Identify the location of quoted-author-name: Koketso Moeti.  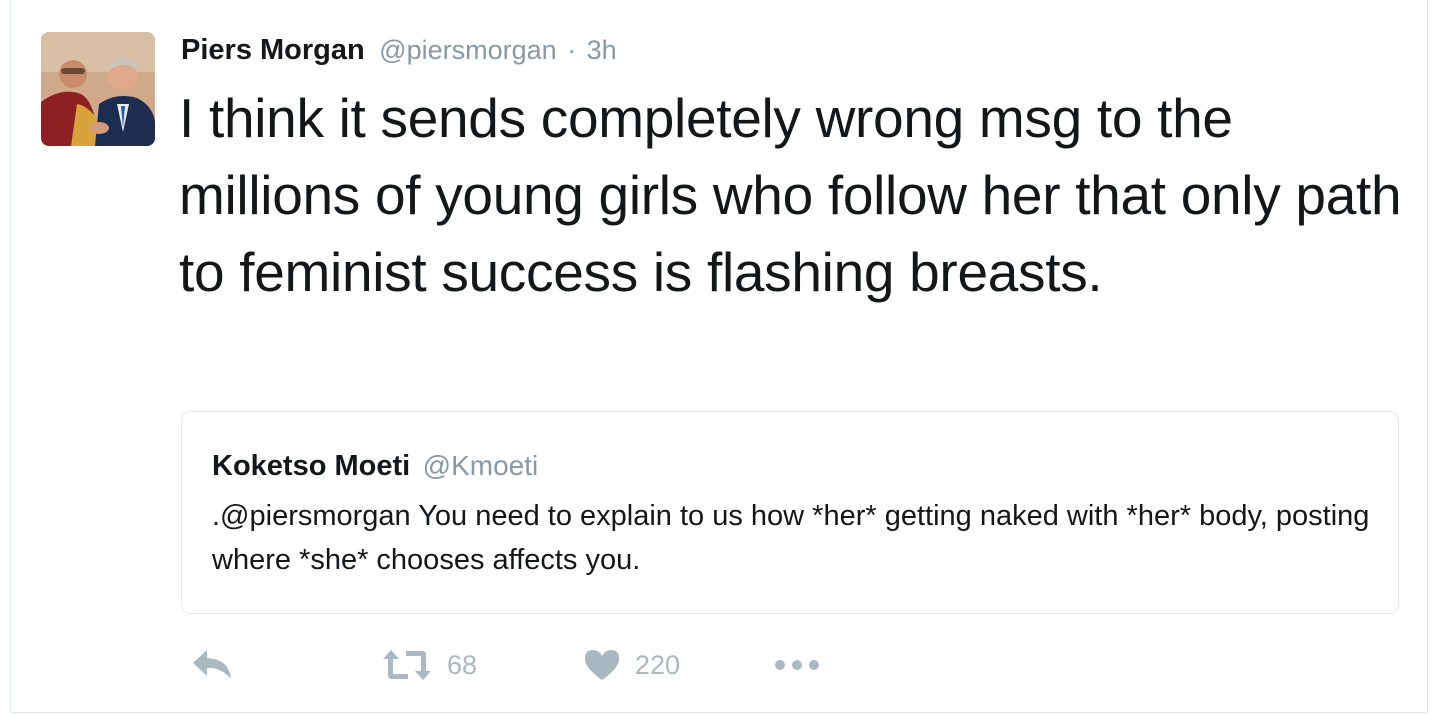
(311, 466).